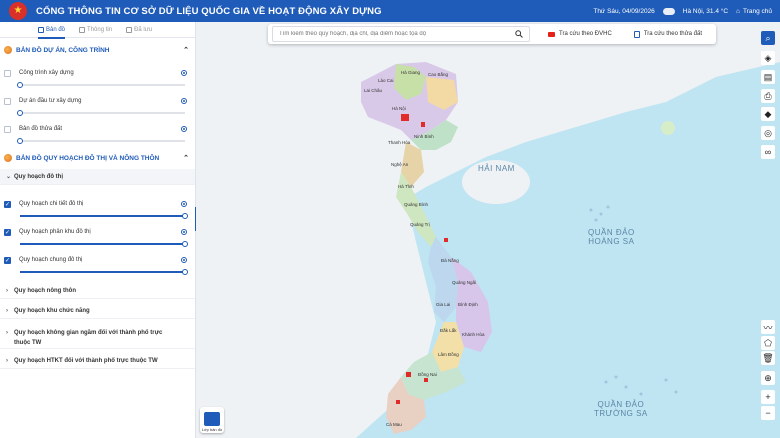  I want to click on layer-label-detailed: Quy hoạch chi tiết đô thị, so click(51, 204).